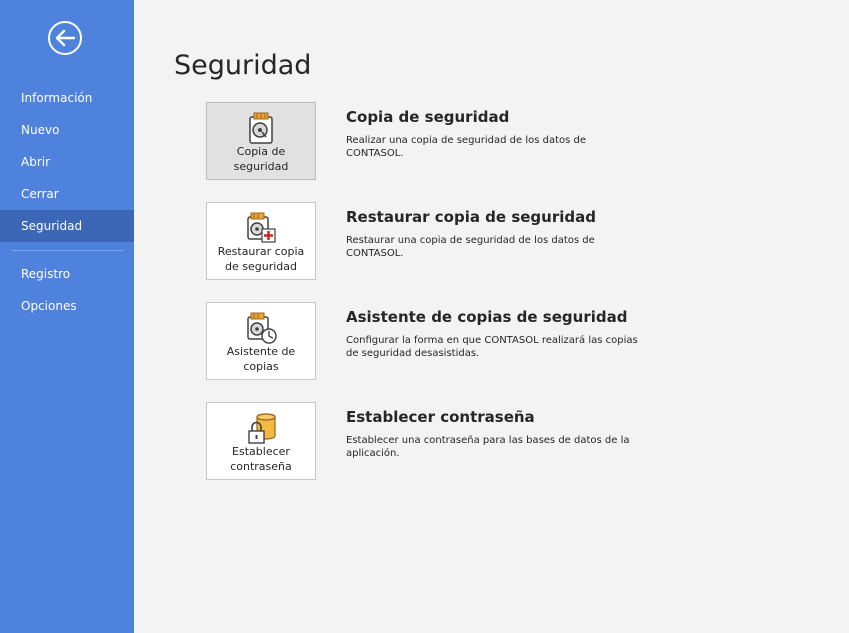 This screenshot has height=633, width=849. I want to click on restore-backup-description-line2: CONTASOL., so click(375, 253).